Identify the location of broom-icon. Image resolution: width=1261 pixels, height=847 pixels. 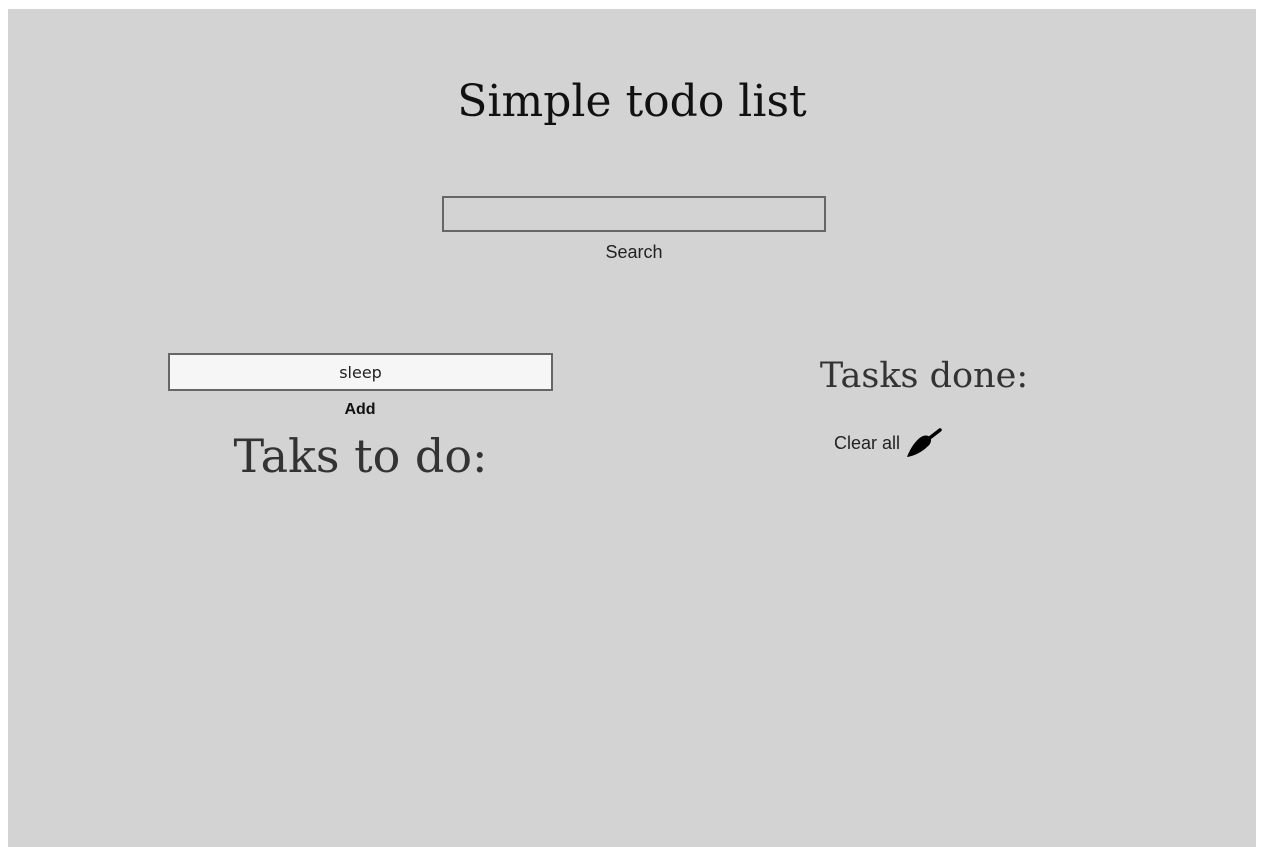
(922, 443).